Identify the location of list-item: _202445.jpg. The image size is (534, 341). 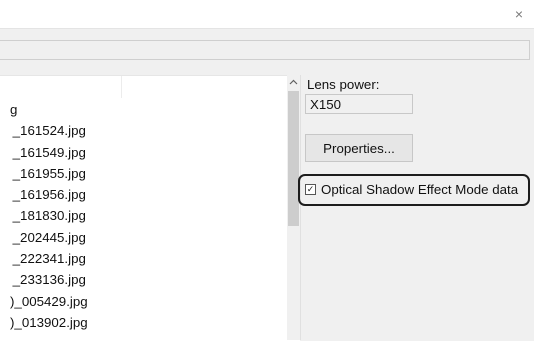
(49, 237).